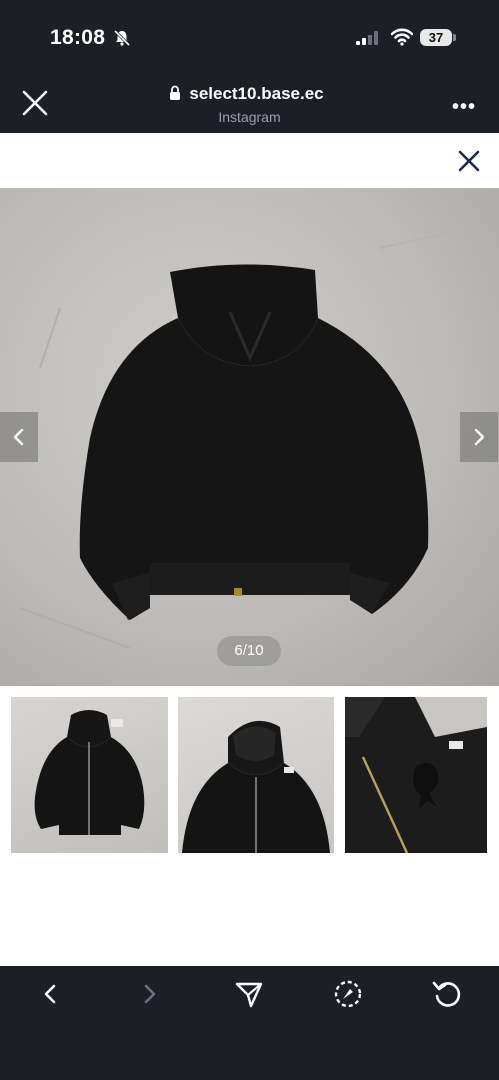 Image resolution: width=499 pixels, height=1080 pixels. I want to click on close-icon, so click(469, 161).